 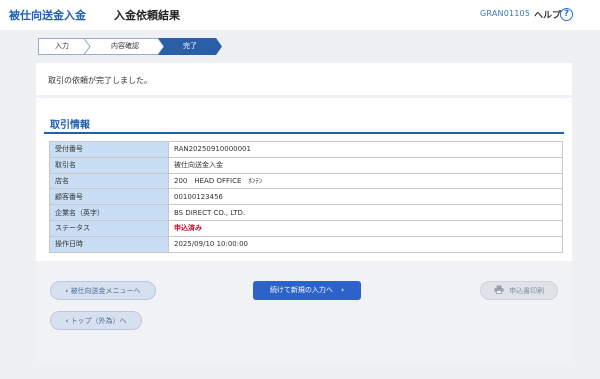 I want to click on row-key: 受付番号, so click(x=109, y=149).